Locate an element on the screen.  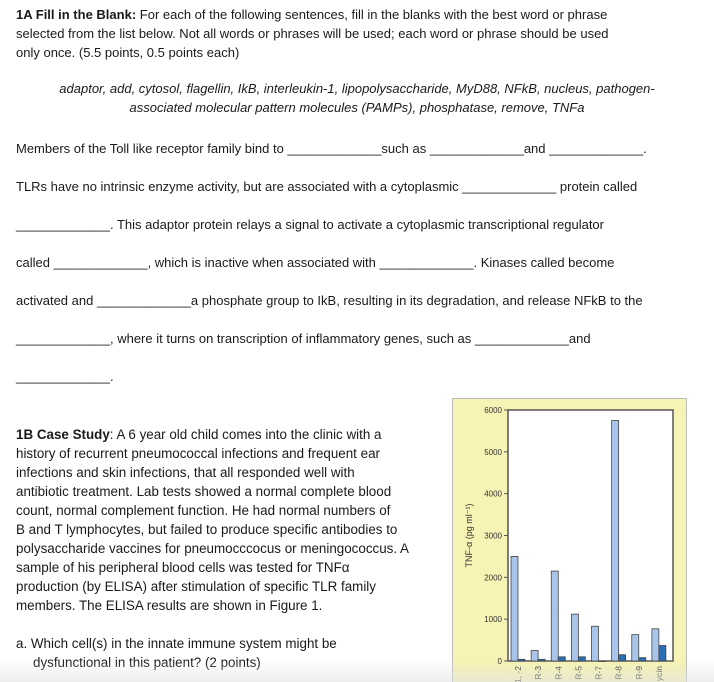
x-tick-label: R-4 is located at coordinates (558, 673).